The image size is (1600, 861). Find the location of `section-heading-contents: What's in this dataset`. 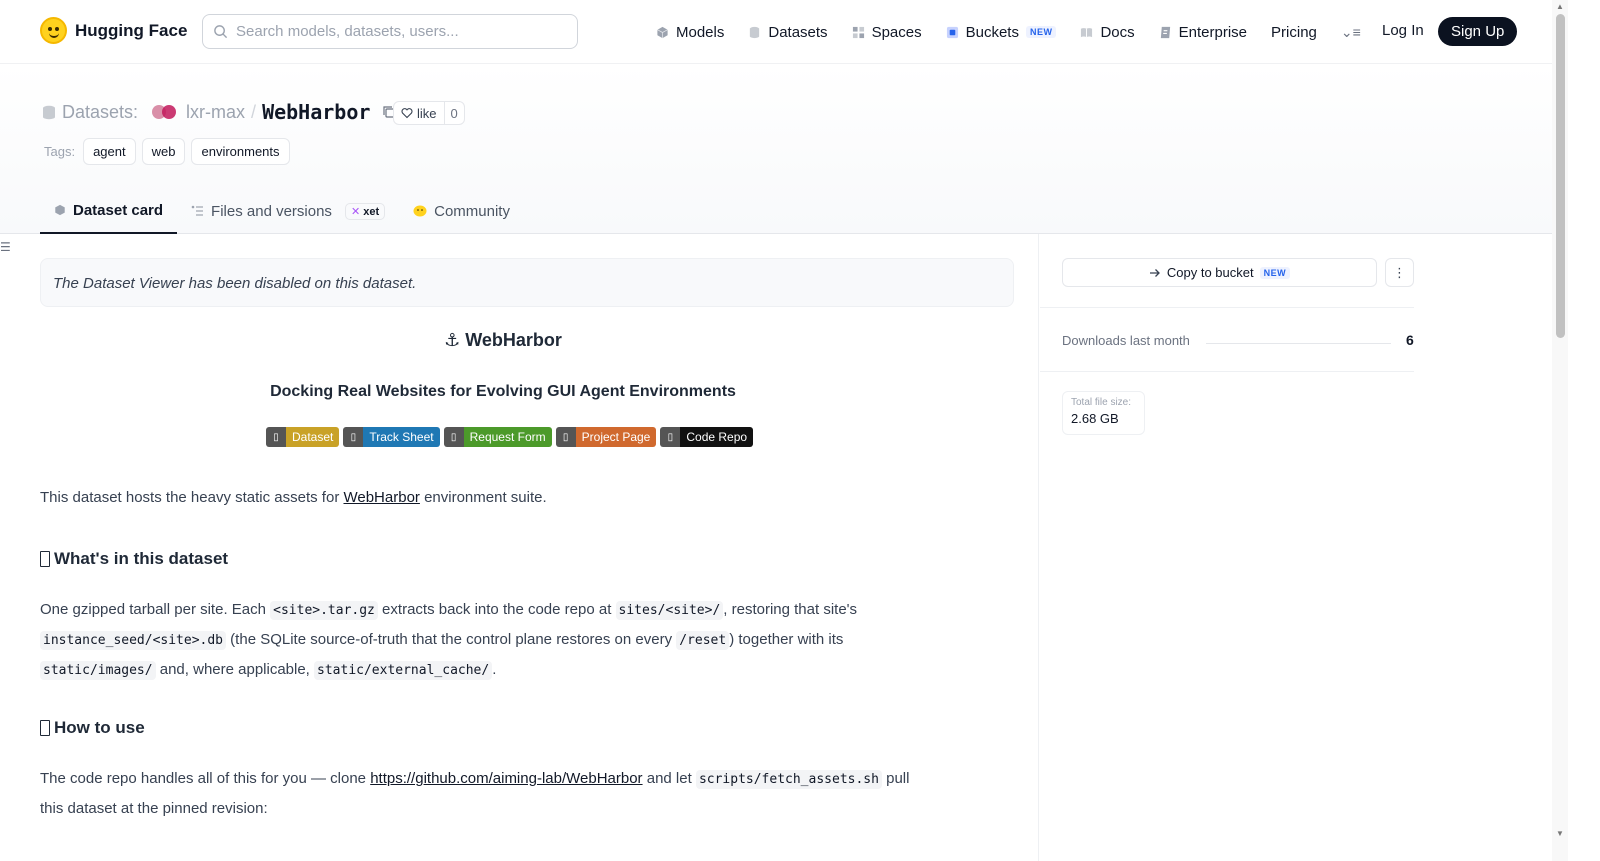

section-heading-contents: What's in this dataset is located at coordinates (134, 559).